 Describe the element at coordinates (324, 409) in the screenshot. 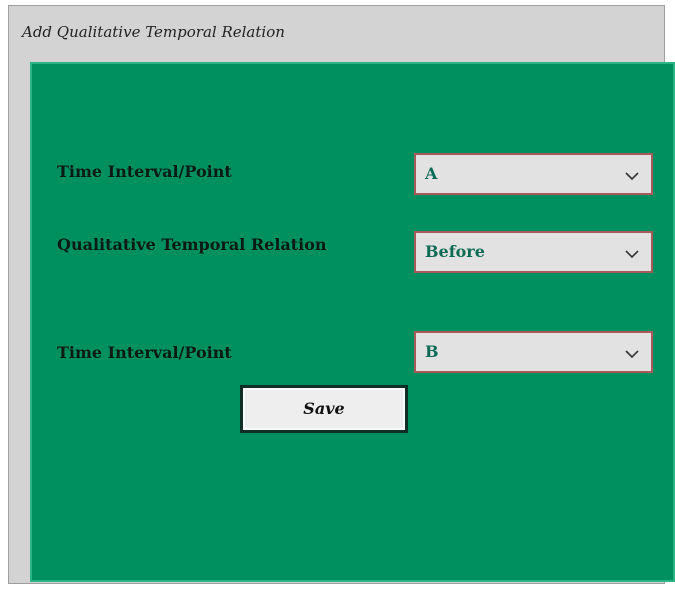

I see `save-button: Save` at that location.